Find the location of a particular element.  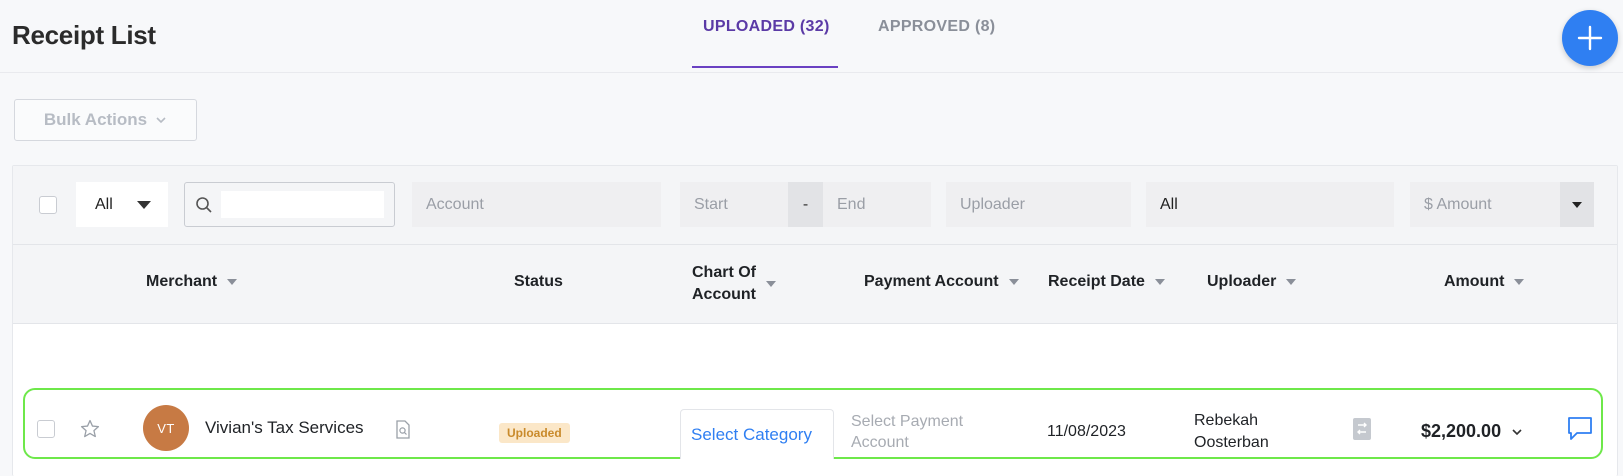

column-amount: Amount is located at coordinates (1484, 282).